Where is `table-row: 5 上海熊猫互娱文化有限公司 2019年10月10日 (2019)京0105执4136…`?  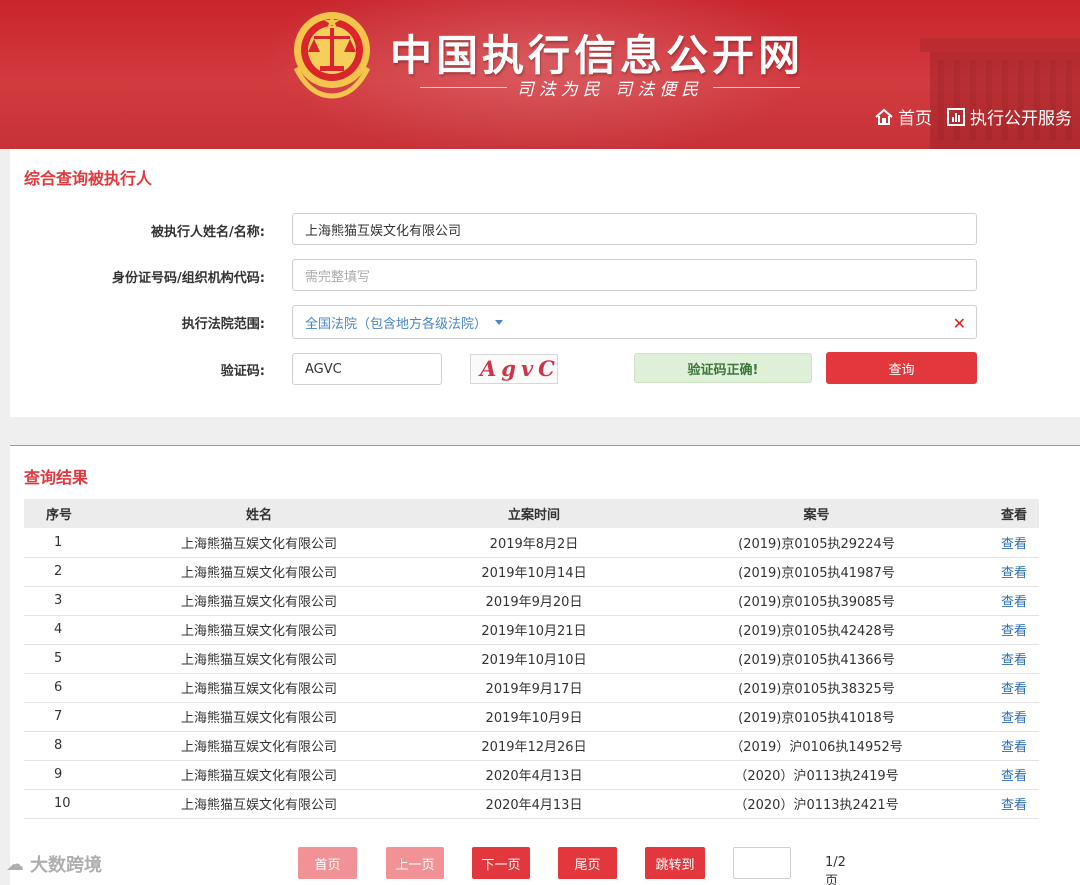
table-row: 5 上海熊猫互娱文化有限公司 2019年10月10日 (2019)京0105执4136… is located at coordinates (531, 659).